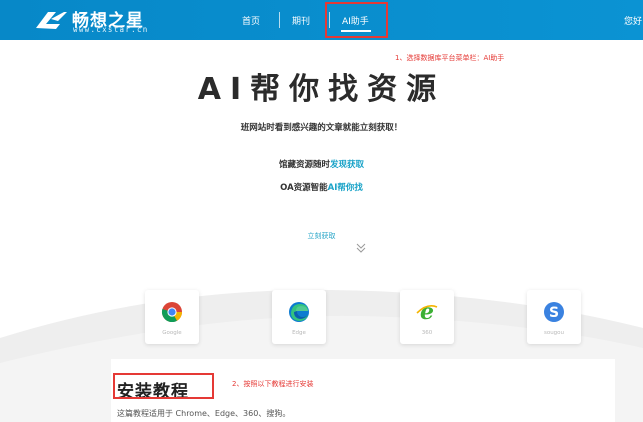  I want to click on browser-card-edge: Edge, so click(299, 317).